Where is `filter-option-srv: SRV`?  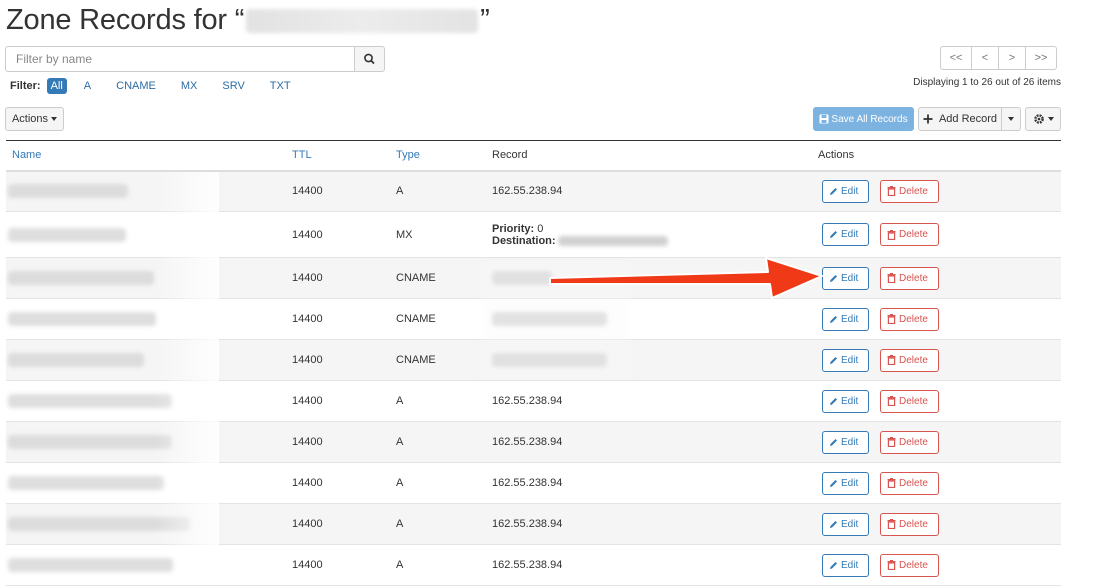
filter-option-srv: SRV is located at coordinates (233, 86).